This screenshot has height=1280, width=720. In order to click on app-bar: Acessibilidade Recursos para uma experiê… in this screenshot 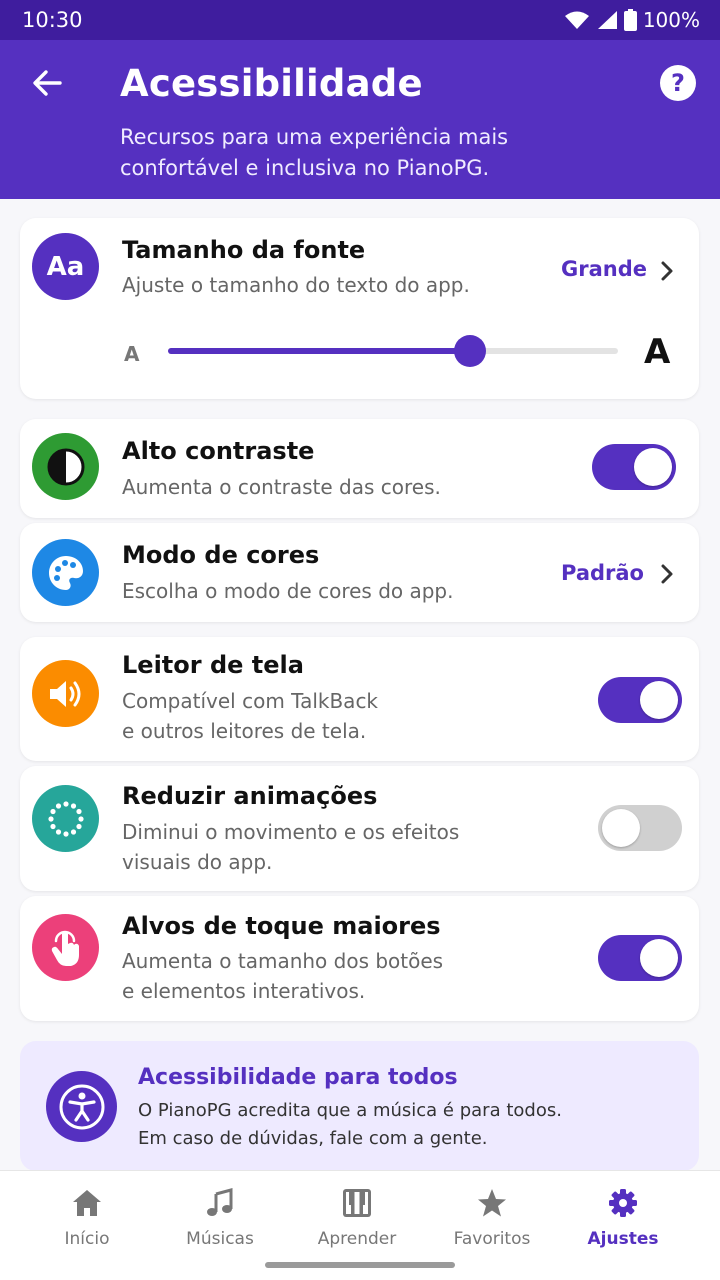, I will do `click(360, 119)`.